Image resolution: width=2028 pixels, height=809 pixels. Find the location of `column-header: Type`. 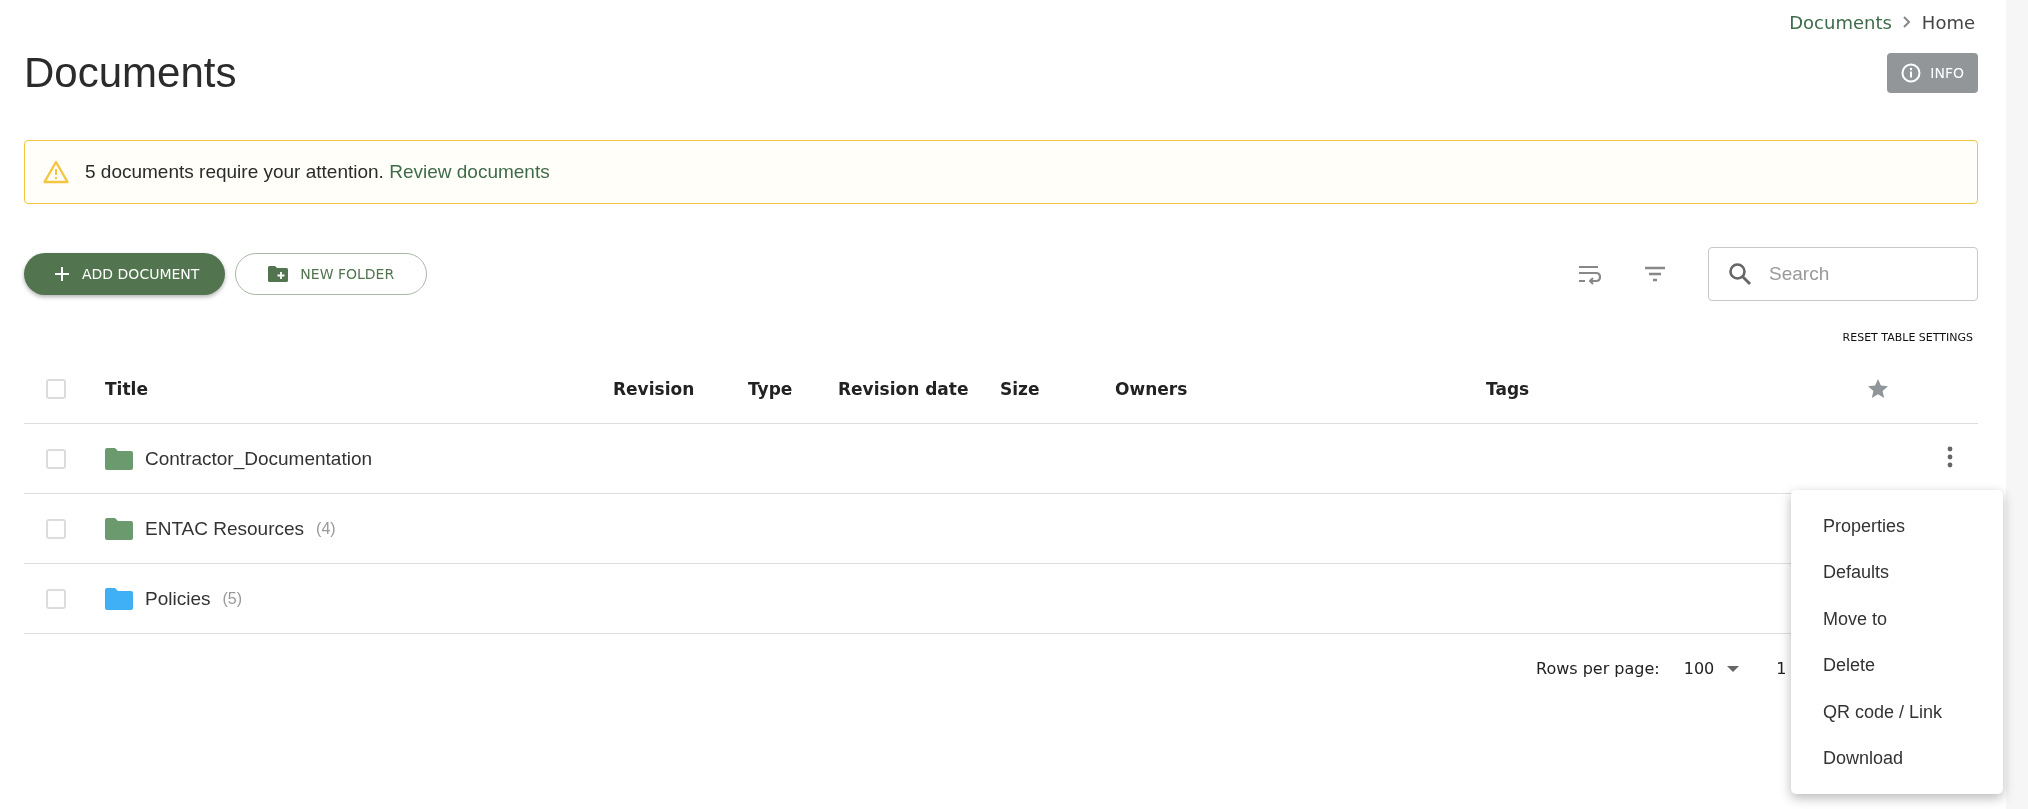

column-header: Type is located at coordinates (770, 388).